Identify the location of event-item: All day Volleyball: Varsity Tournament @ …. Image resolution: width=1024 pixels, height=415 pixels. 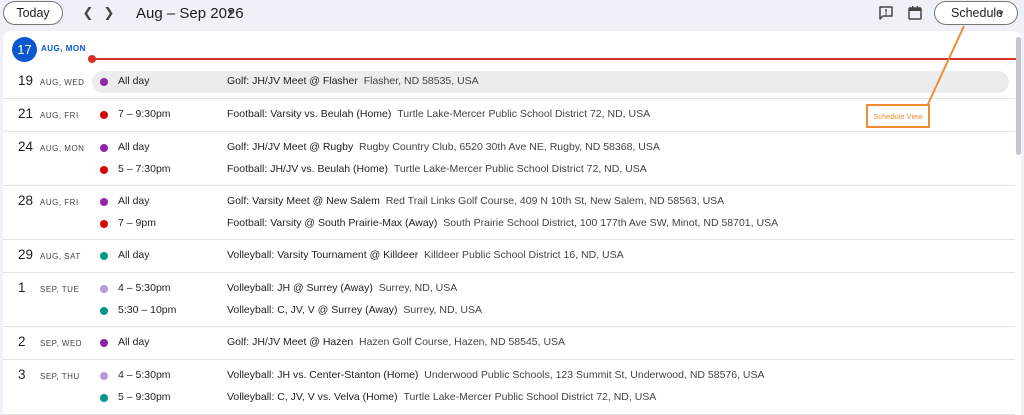
(550, 256).